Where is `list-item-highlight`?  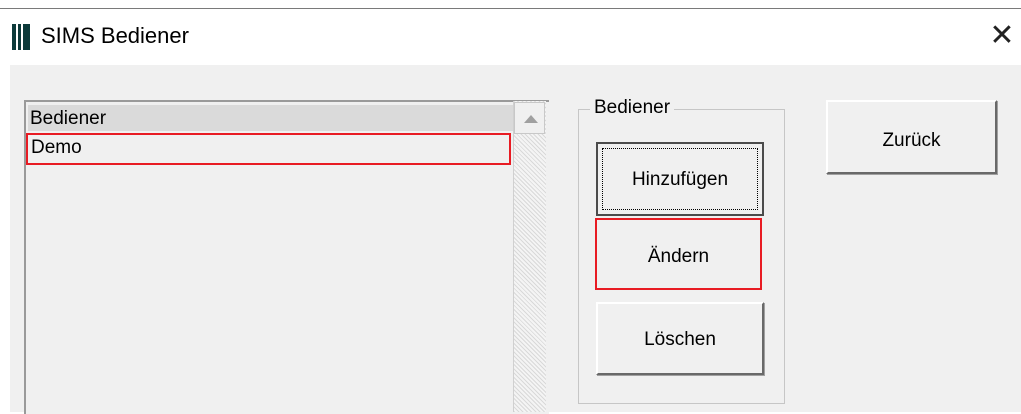
list-item-highlight is located at coordinates (268, 149).